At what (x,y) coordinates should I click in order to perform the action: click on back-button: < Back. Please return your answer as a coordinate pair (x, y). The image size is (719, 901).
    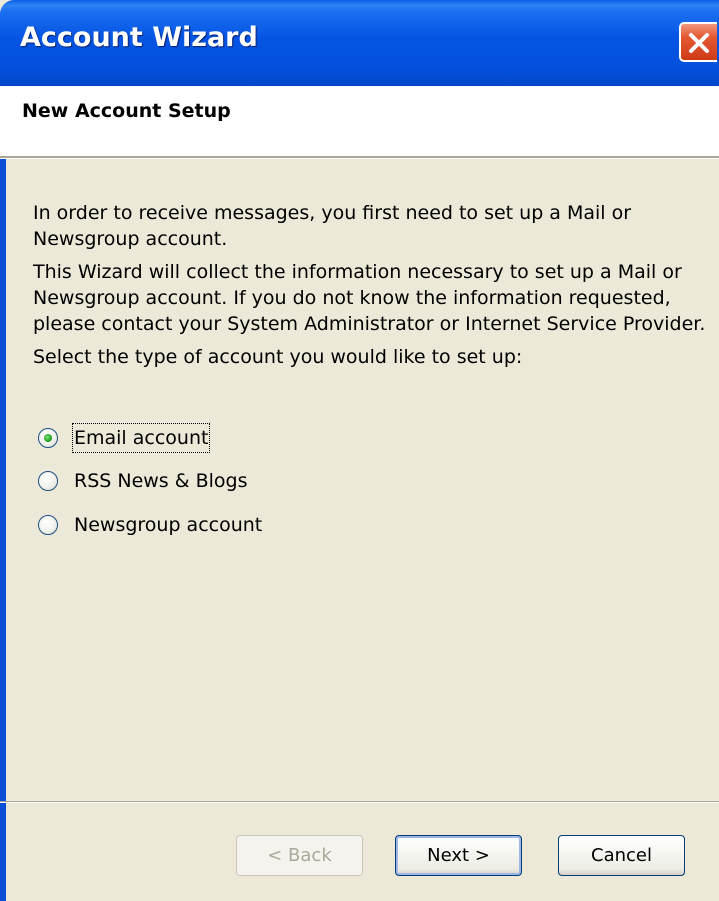
    Looking at the image, I should click on (299, 855).